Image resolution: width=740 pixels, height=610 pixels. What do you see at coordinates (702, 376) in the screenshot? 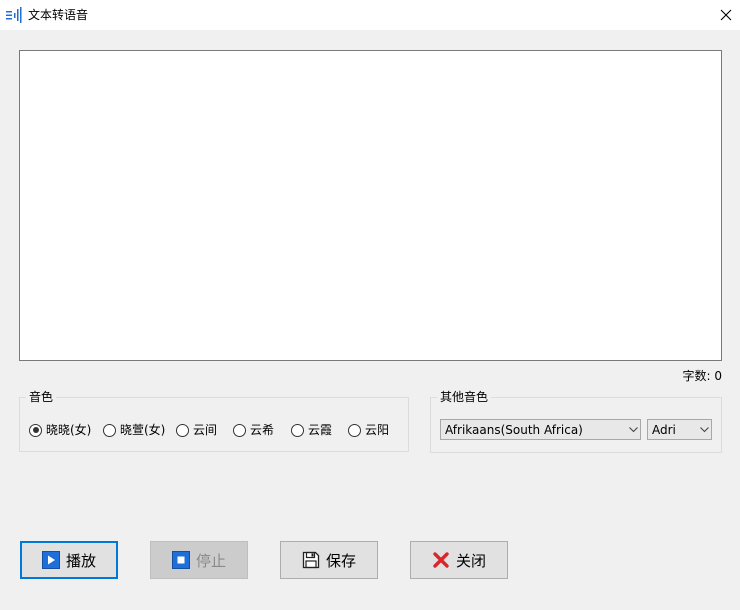
I see `char-count: 字数: 0` at bounding box center [702, 376].